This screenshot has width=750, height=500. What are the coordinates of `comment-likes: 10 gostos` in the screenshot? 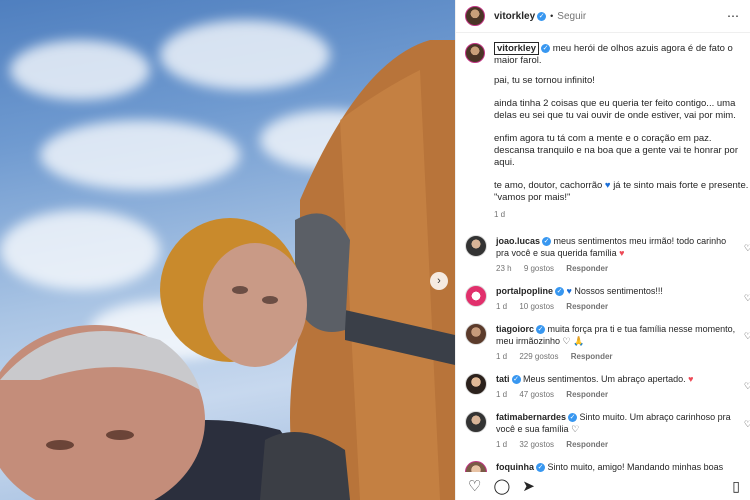 It's located at (536, 306).